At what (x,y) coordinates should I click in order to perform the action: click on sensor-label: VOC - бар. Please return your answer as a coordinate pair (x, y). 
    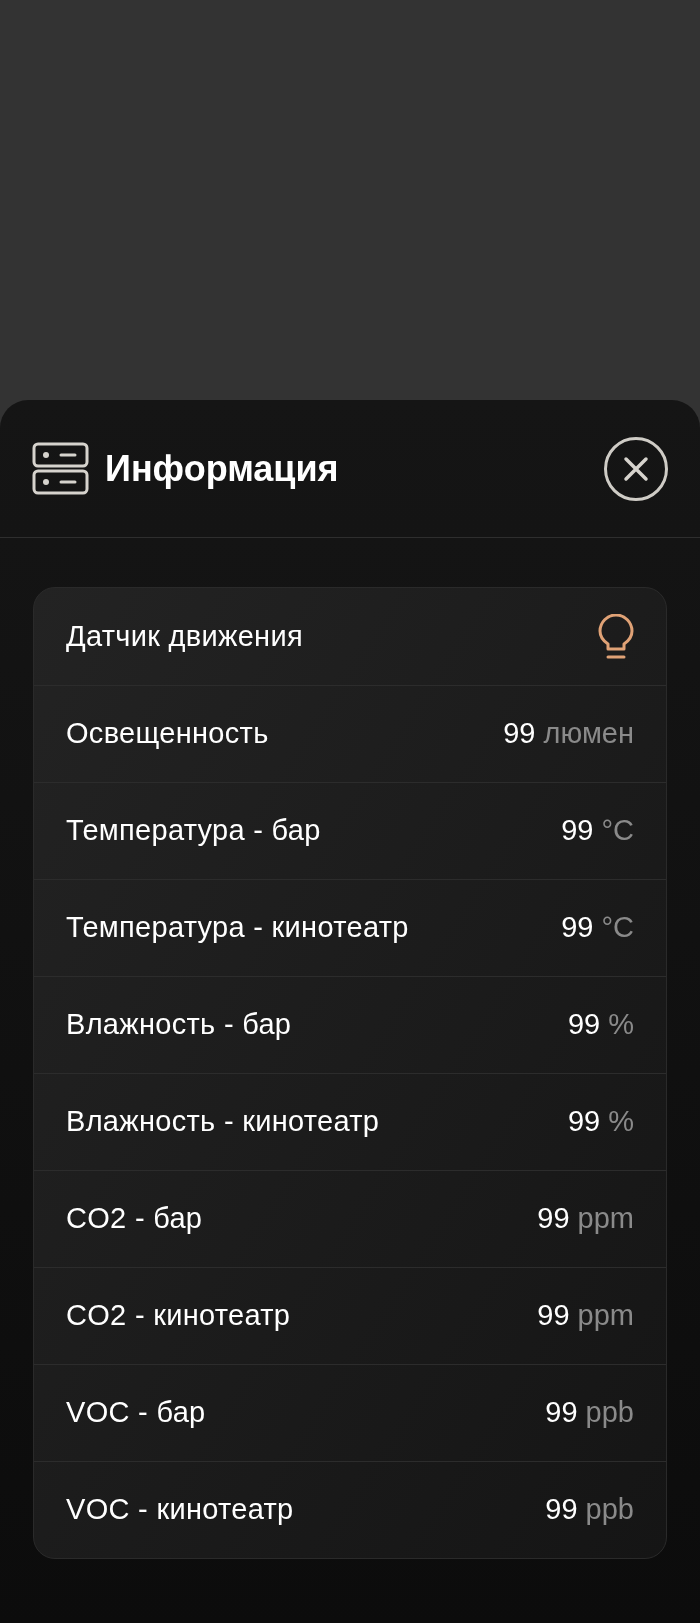
    Looking at the image, I should click on (136, 1413).